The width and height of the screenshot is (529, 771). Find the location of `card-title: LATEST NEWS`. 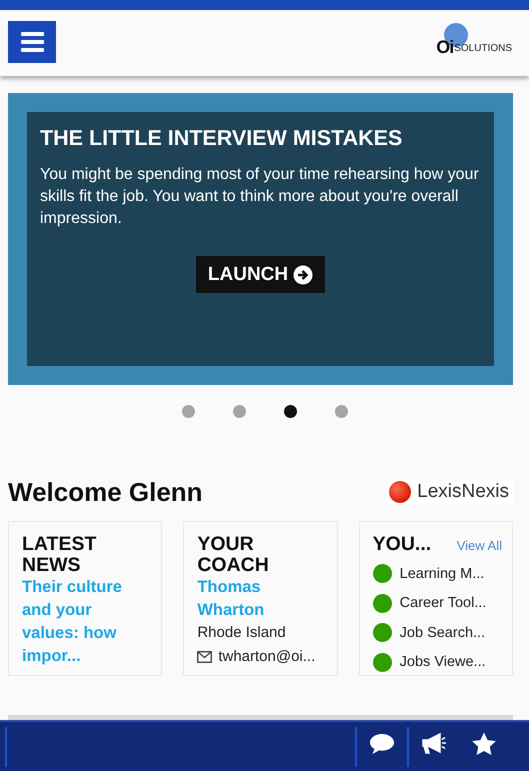

card-title: LATEST NEWS is located at coordinates (60, 555).